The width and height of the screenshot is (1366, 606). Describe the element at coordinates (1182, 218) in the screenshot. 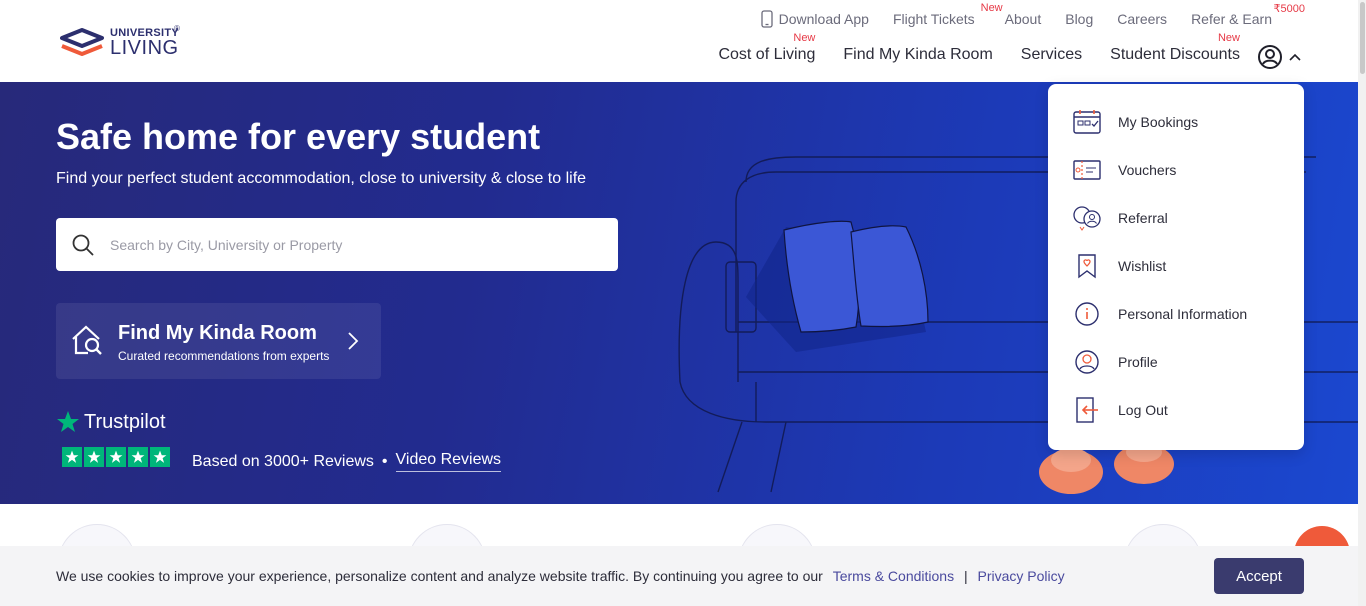

I see `menu-item-referral: Referral` at that location.